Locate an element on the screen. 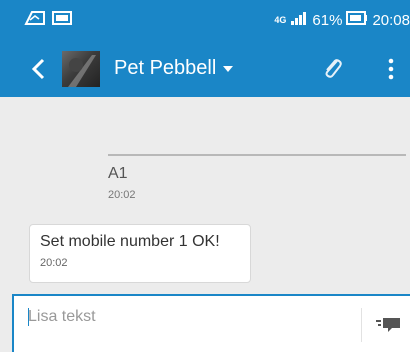  overflow-menu-button is located at coordinates (391, 69).